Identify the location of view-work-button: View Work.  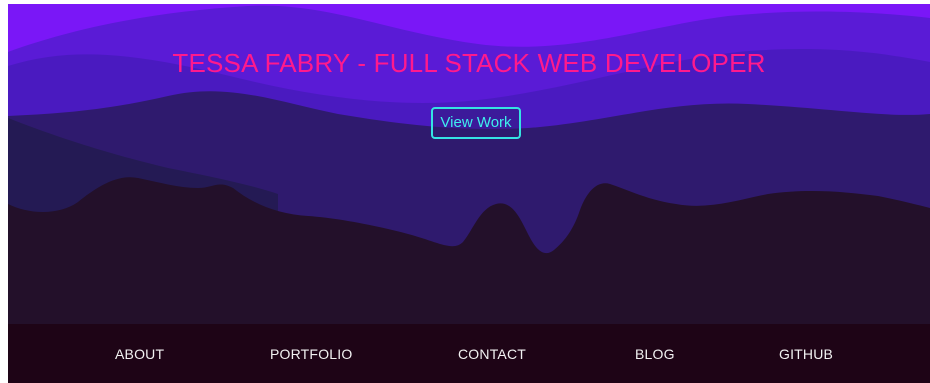
(476, 123).